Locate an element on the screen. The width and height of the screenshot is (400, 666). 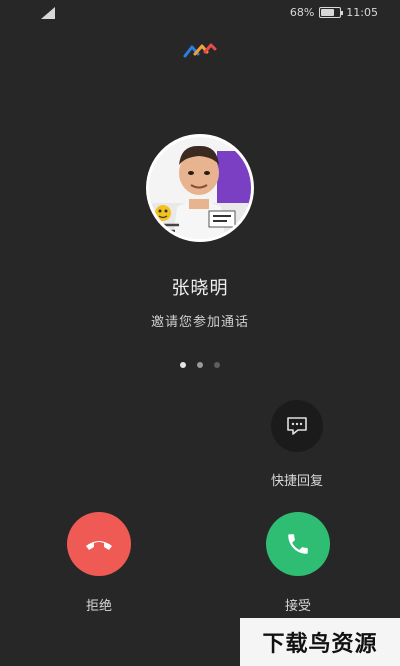
call-subtitle: 邀请您参加通话 is located at coordinates (199, 322).